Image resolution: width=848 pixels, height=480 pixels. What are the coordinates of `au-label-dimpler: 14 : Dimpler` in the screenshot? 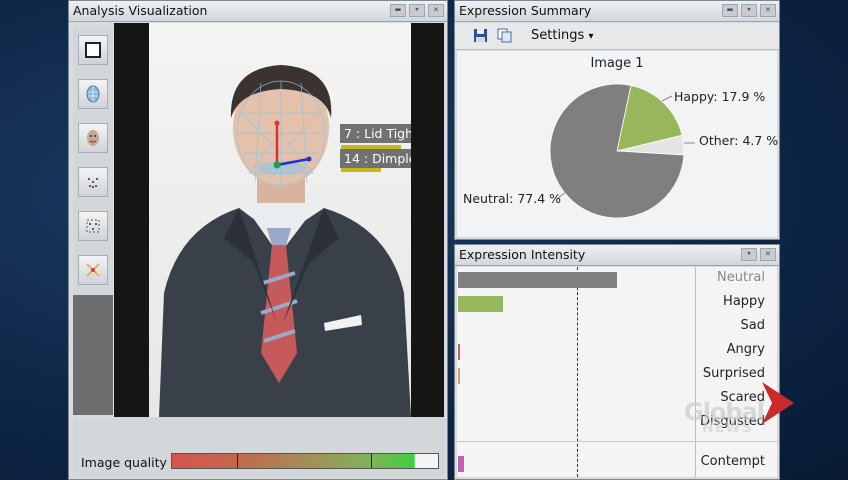 It's located at (375, 158).